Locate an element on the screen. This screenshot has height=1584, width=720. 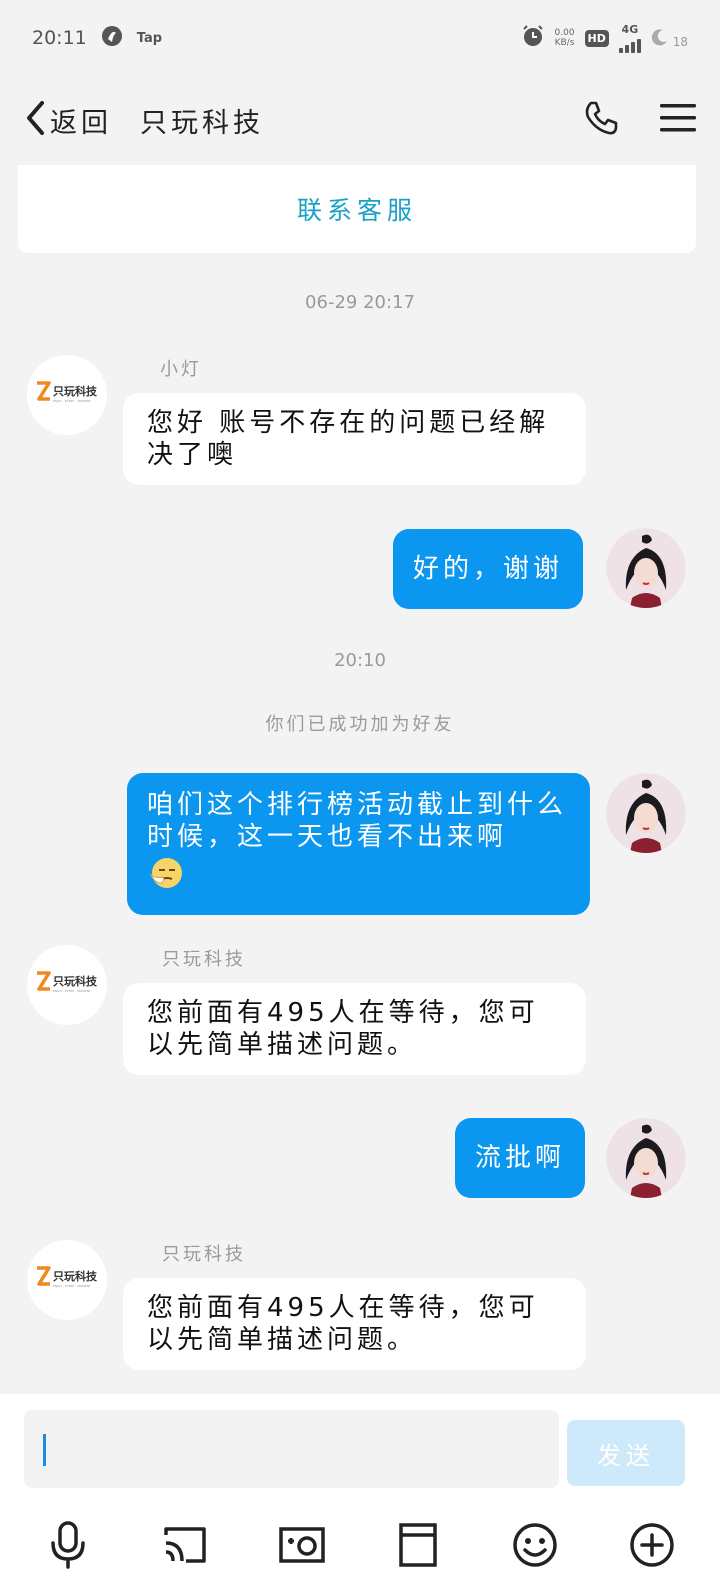
alarm-icon is located at coordinates (533, 38).